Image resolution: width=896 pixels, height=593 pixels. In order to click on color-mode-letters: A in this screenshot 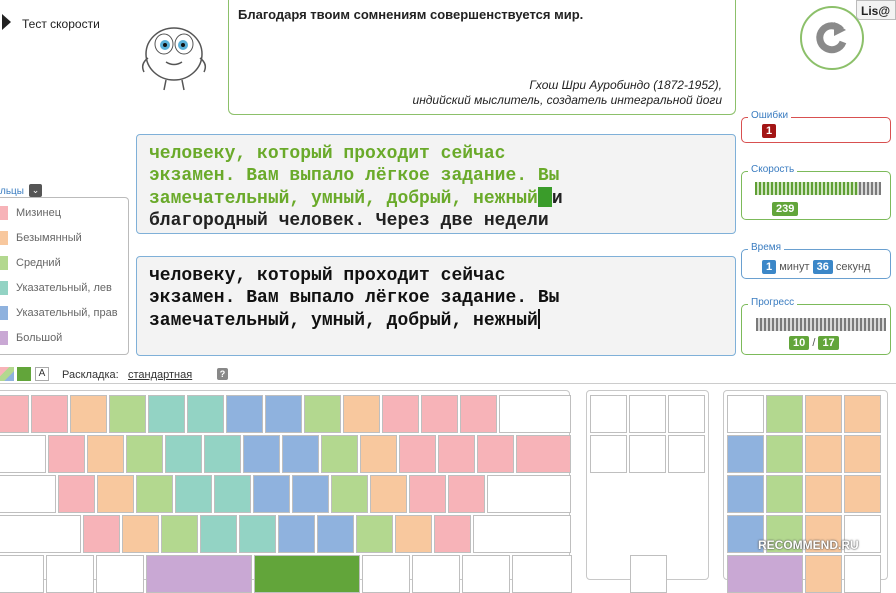, I will do `click(42, 374)`.